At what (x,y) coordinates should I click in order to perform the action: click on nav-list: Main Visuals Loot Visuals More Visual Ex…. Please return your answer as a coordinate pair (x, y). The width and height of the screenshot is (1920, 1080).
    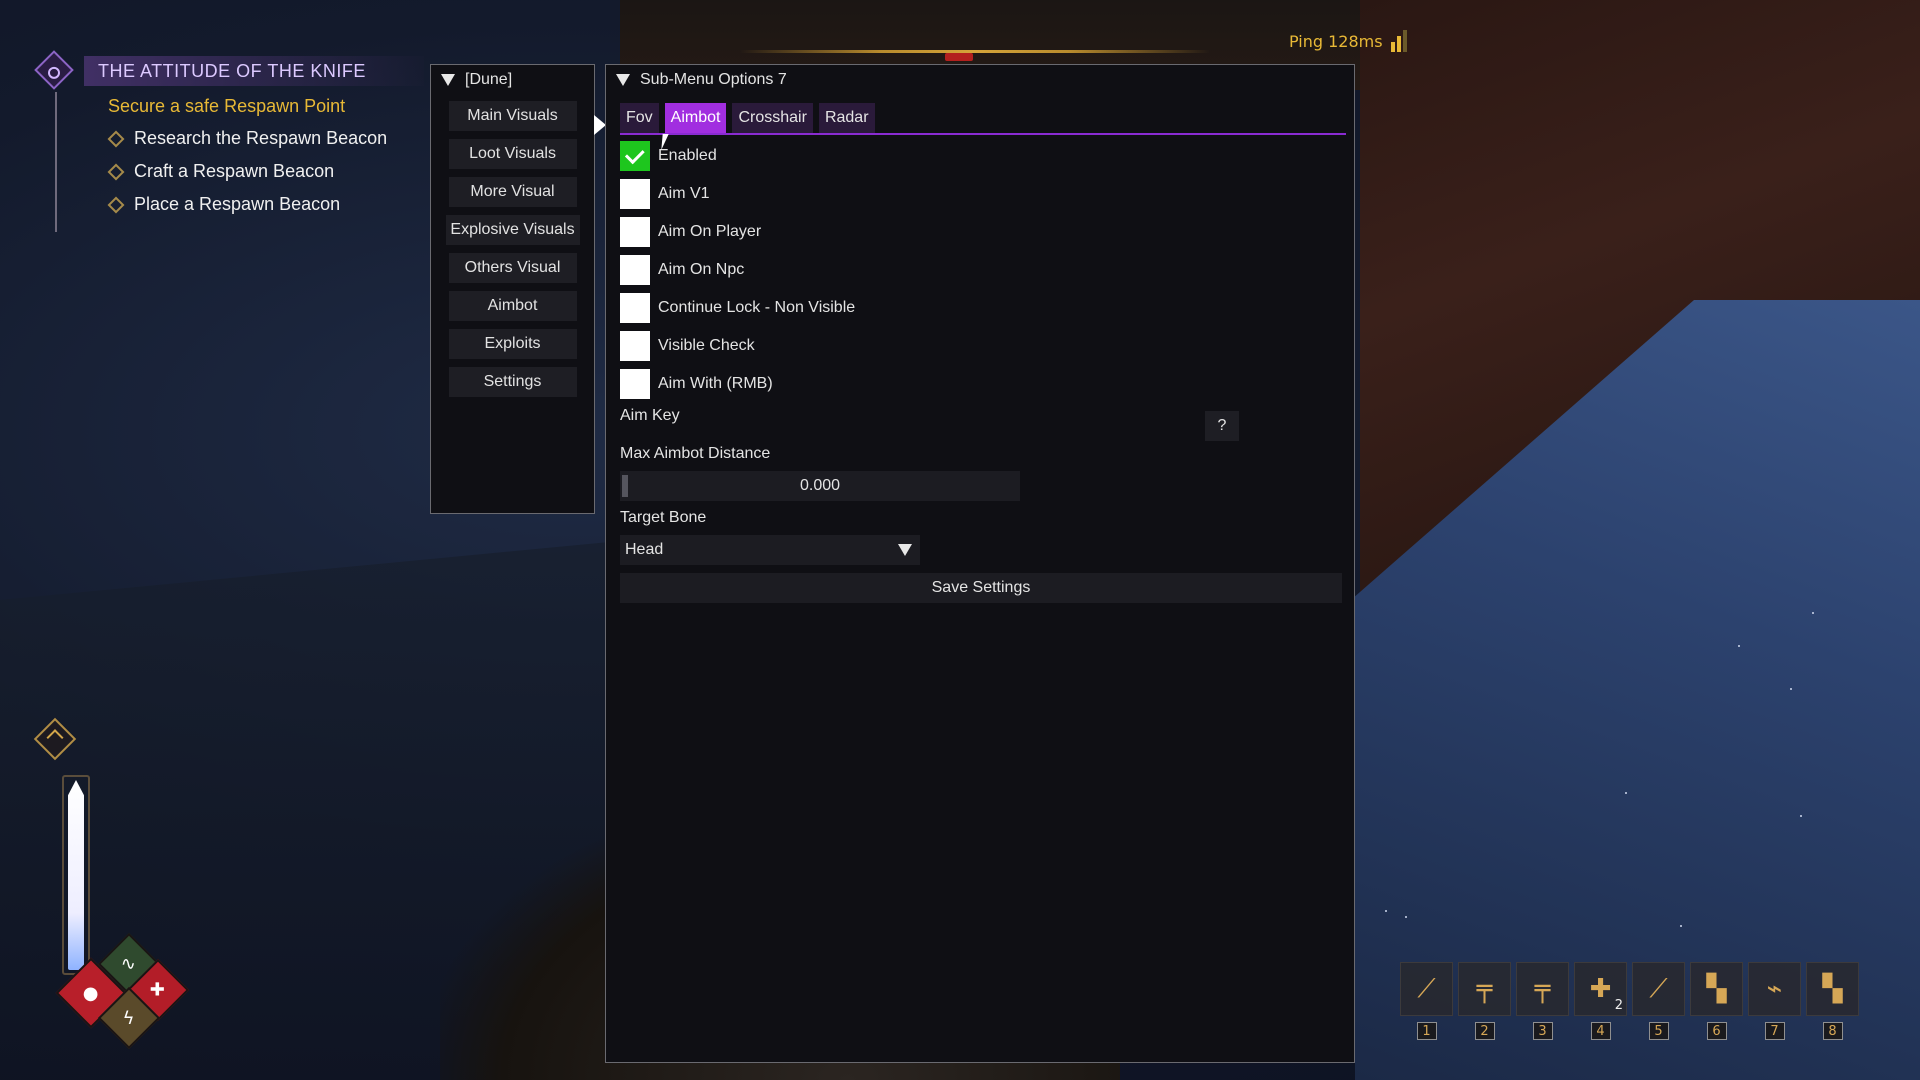
    Looking at the image, I should click on (512, 246).